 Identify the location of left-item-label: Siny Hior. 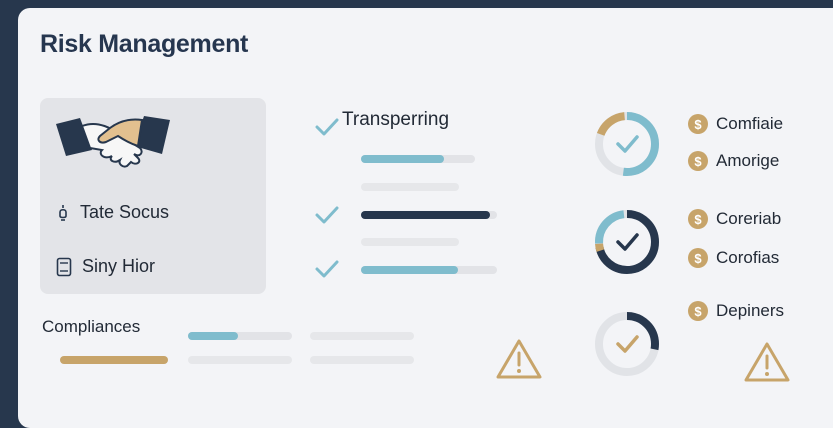
(119, 266).